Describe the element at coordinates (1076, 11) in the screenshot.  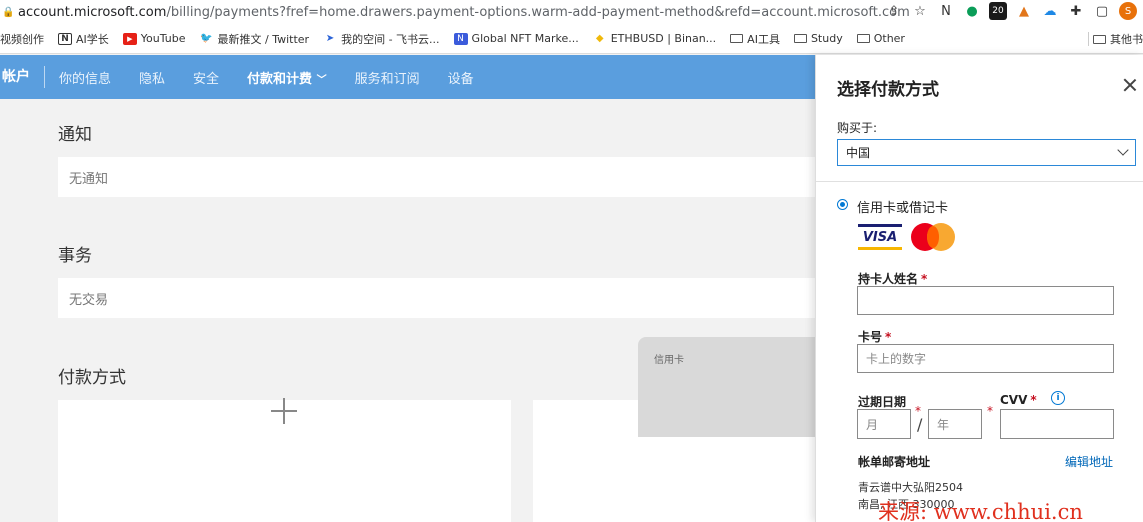
I see `puzzle-icon: ✚` at that location.